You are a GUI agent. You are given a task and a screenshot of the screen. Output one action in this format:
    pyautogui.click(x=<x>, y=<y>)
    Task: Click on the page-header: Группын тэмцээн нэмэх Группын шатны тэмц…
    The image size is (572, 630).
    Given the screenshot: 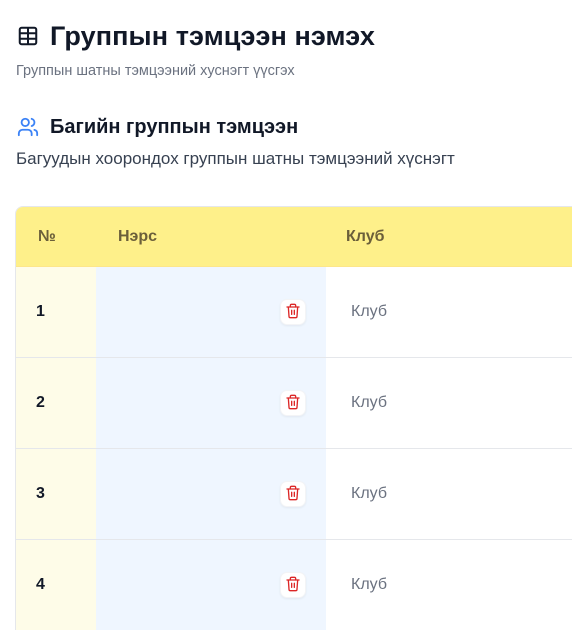 What is the action you would take?
    pyautogui.click(x=294, y=49)
    